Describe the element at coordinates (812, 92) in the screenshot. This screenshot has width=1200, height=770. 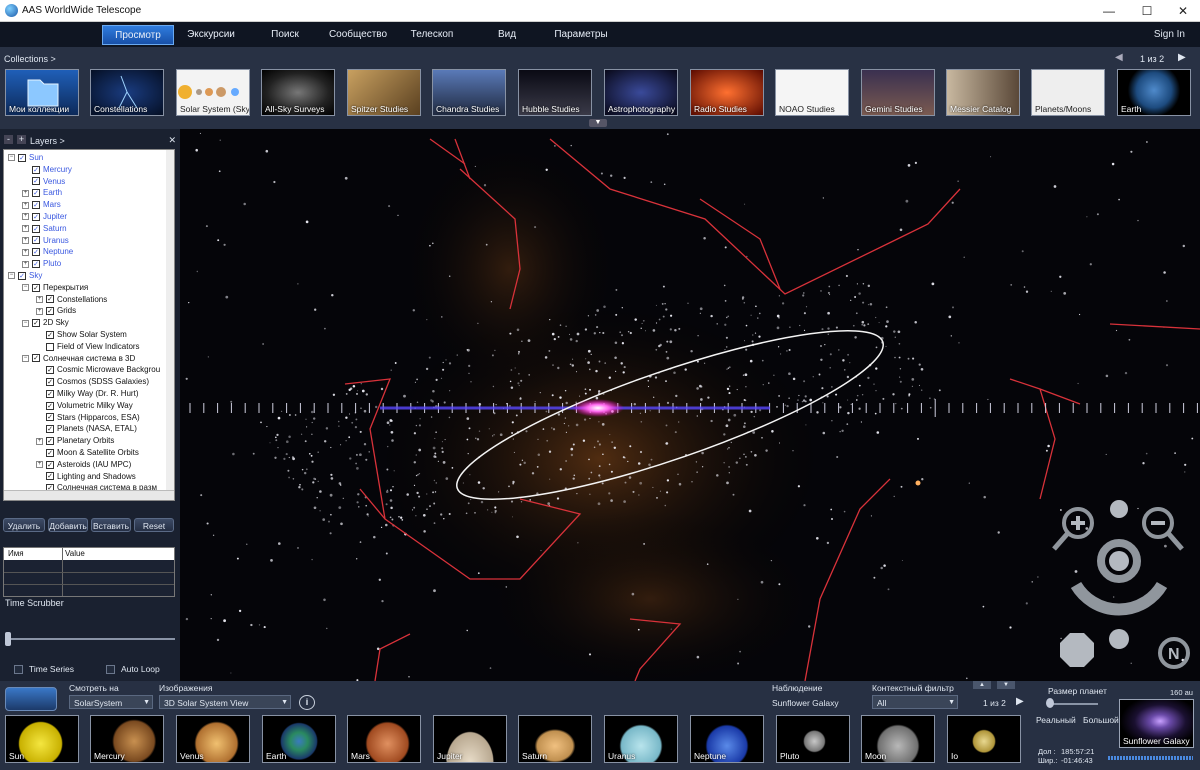
I see `collection-noao: NOAO Studies` at that location.